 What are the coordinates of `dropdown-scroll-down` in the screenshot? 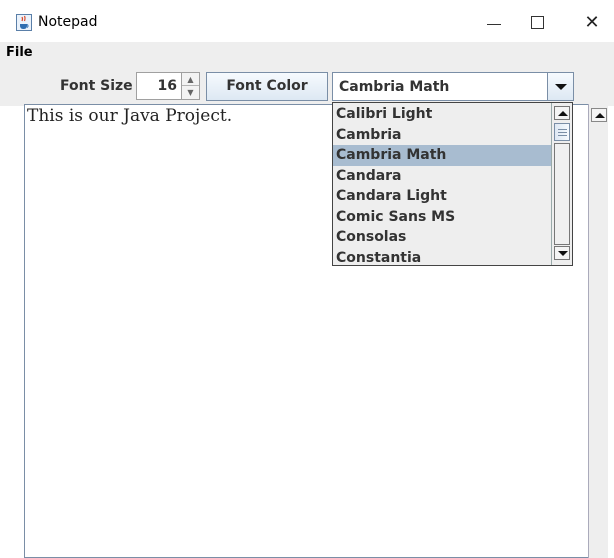 It's located at (562, 253).